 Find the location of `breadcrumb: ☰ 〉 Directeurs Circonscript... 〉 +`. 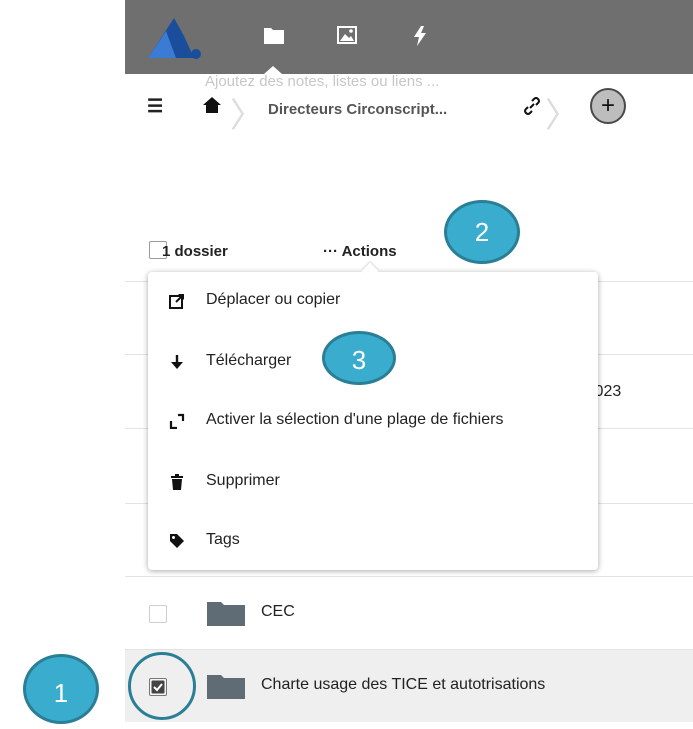

breadcrumb: ☰ 〉 Directeurs Circonscript... 〉 + is located at coordinates (409, 109).